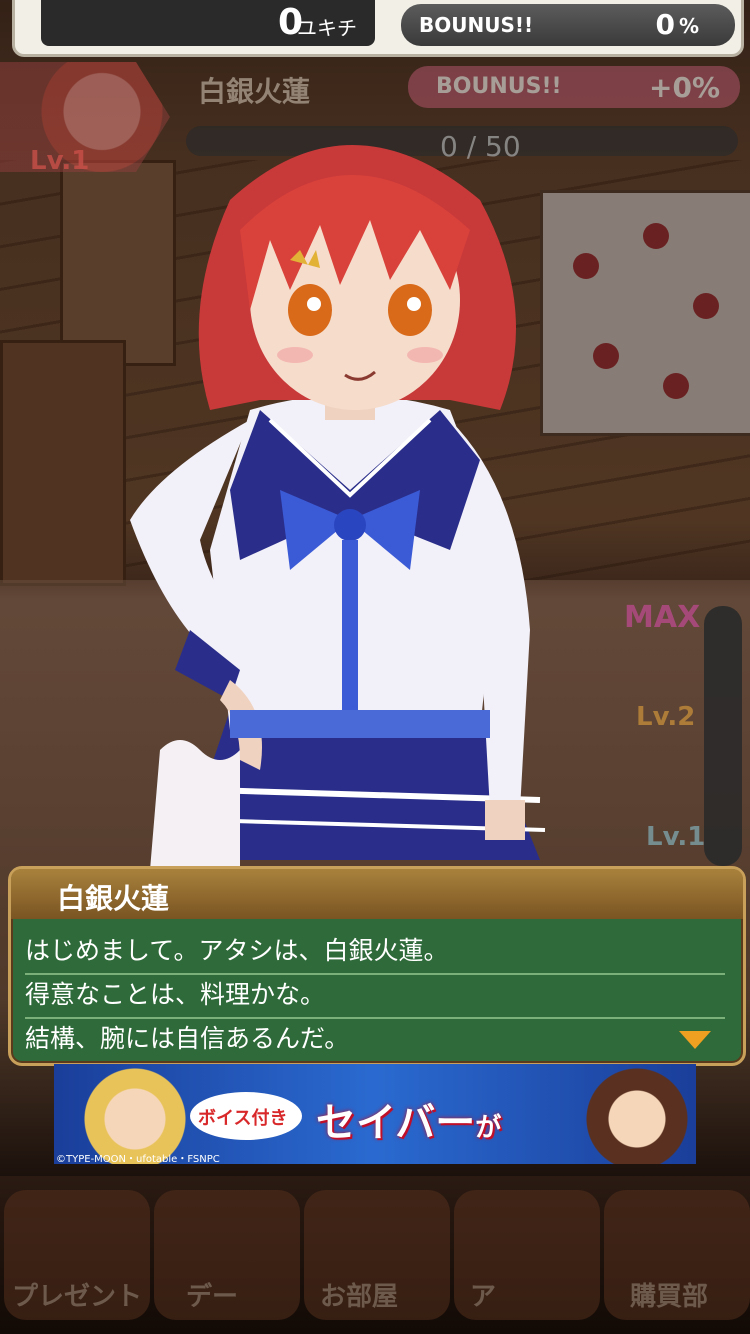 Image resolution: width=750 pixels, height=1334 pixels. What do you see at coordinates (187, 1038) in the screenshot?
I see `dialog-line-3: 結構、腕には自信あるんだ。` at bounding box center [187, 1038].